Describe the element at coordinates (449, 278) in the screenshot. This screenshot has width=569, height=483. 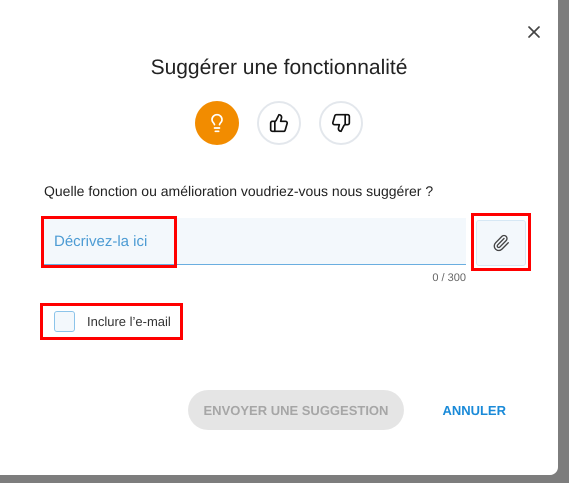
I see `character-counter: 0 / 300` at that location.